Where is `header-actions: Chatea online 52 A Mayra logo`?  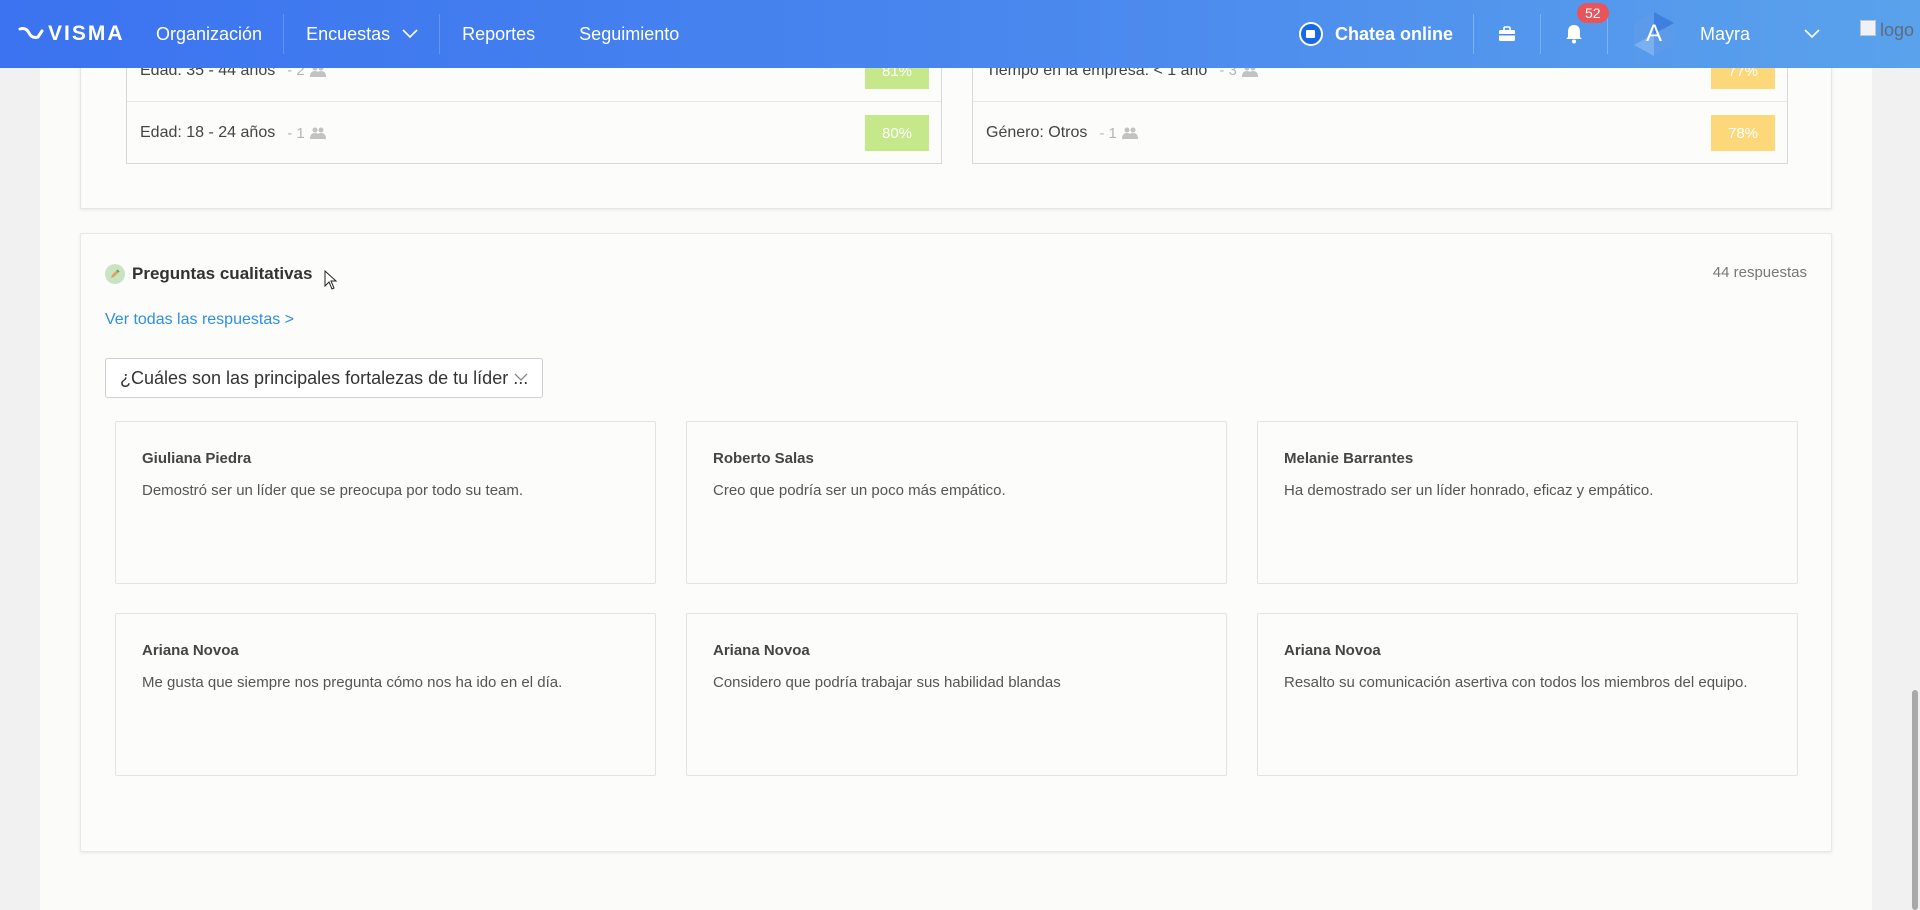
header-actions: Chatea online 52 A Mayra logo is located at coordinates (1602, 34).